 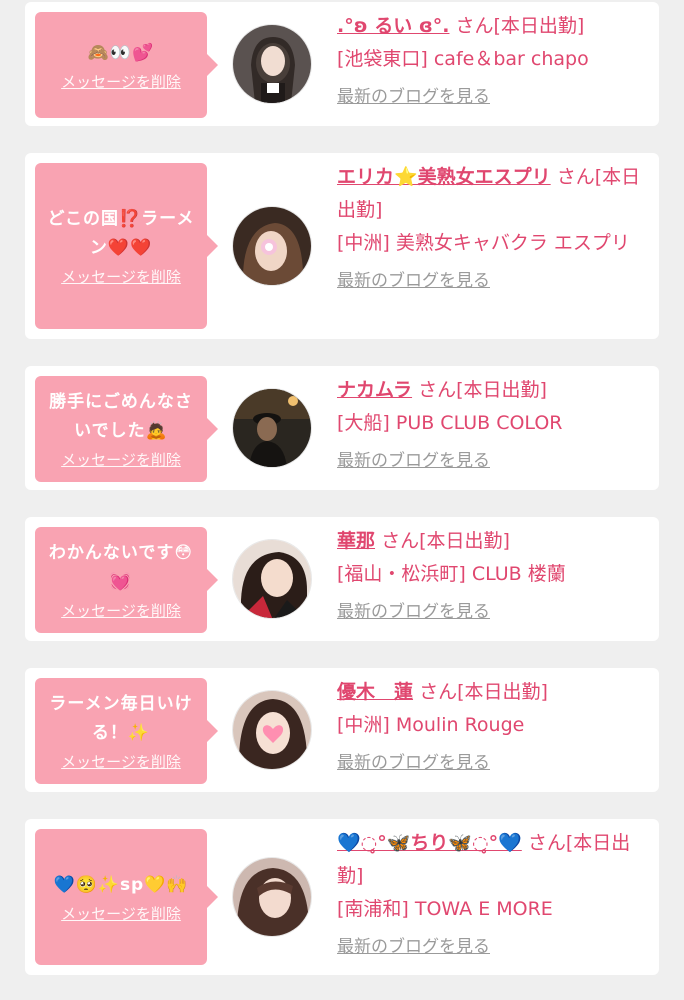 I want to click on cast-name-link: 💙◌̥°🦋ちり🦋◌̥°💙, so click(x=429, y=843).